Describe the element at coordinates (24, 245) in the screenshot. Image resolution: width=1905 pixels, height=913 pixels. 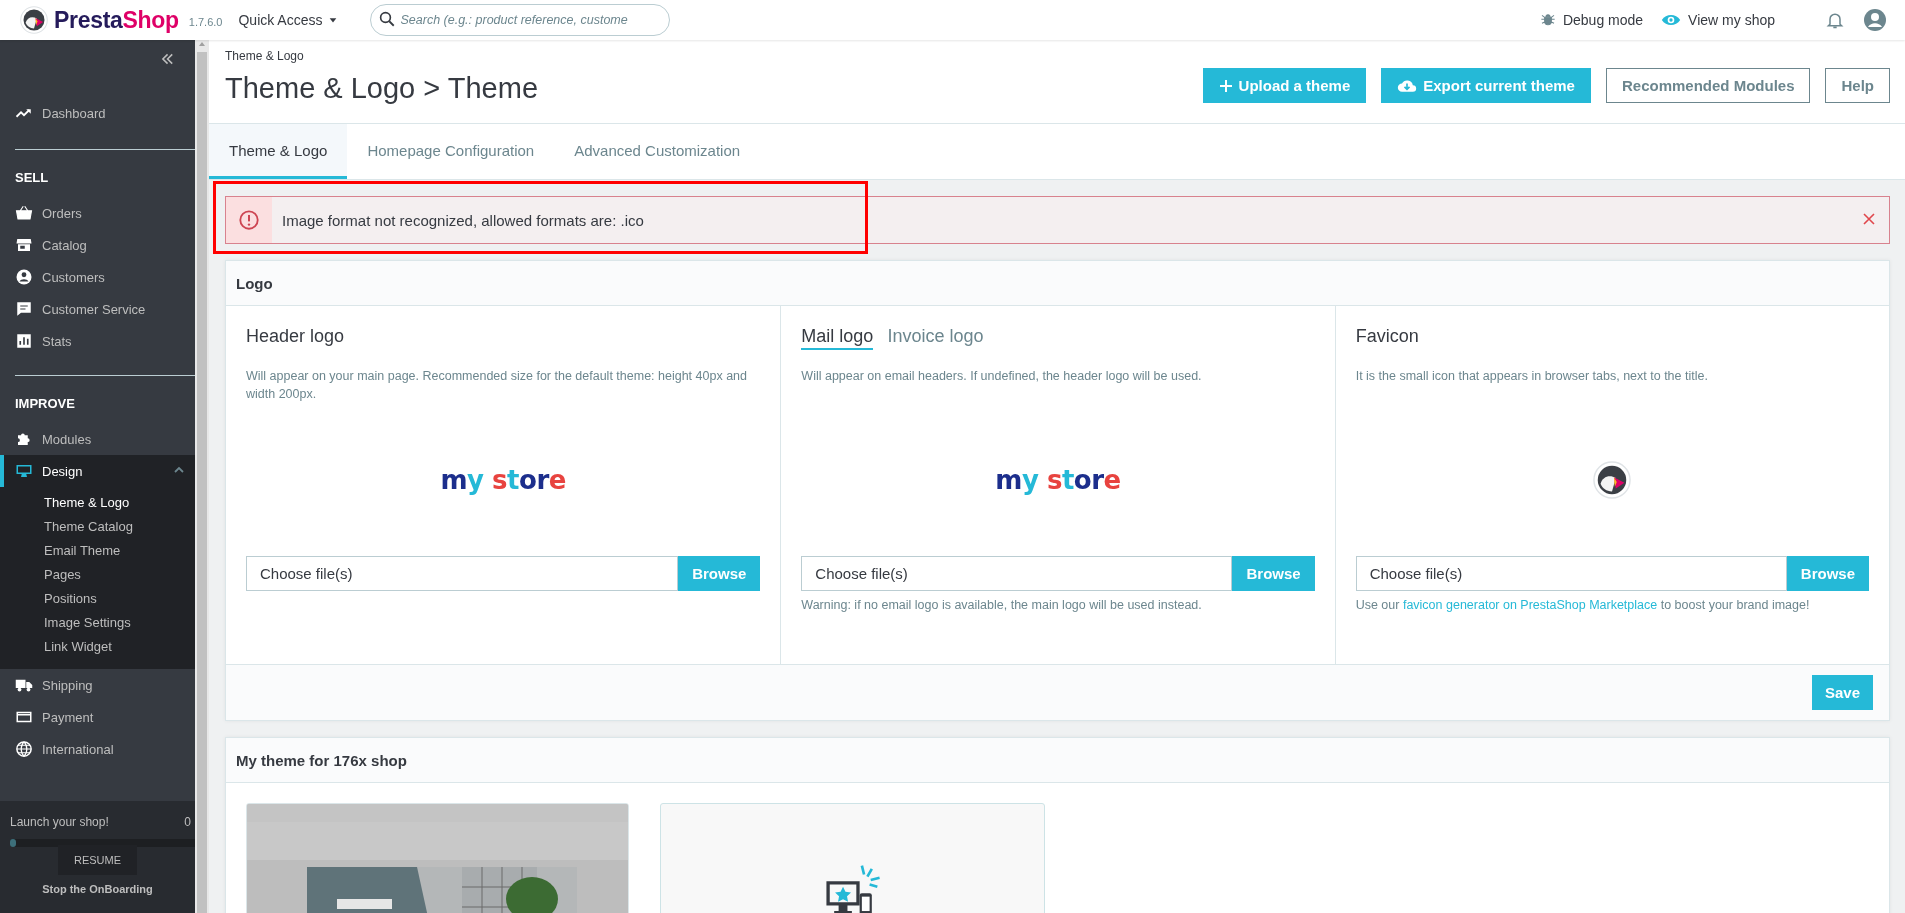
I see `store-icon` at that location.